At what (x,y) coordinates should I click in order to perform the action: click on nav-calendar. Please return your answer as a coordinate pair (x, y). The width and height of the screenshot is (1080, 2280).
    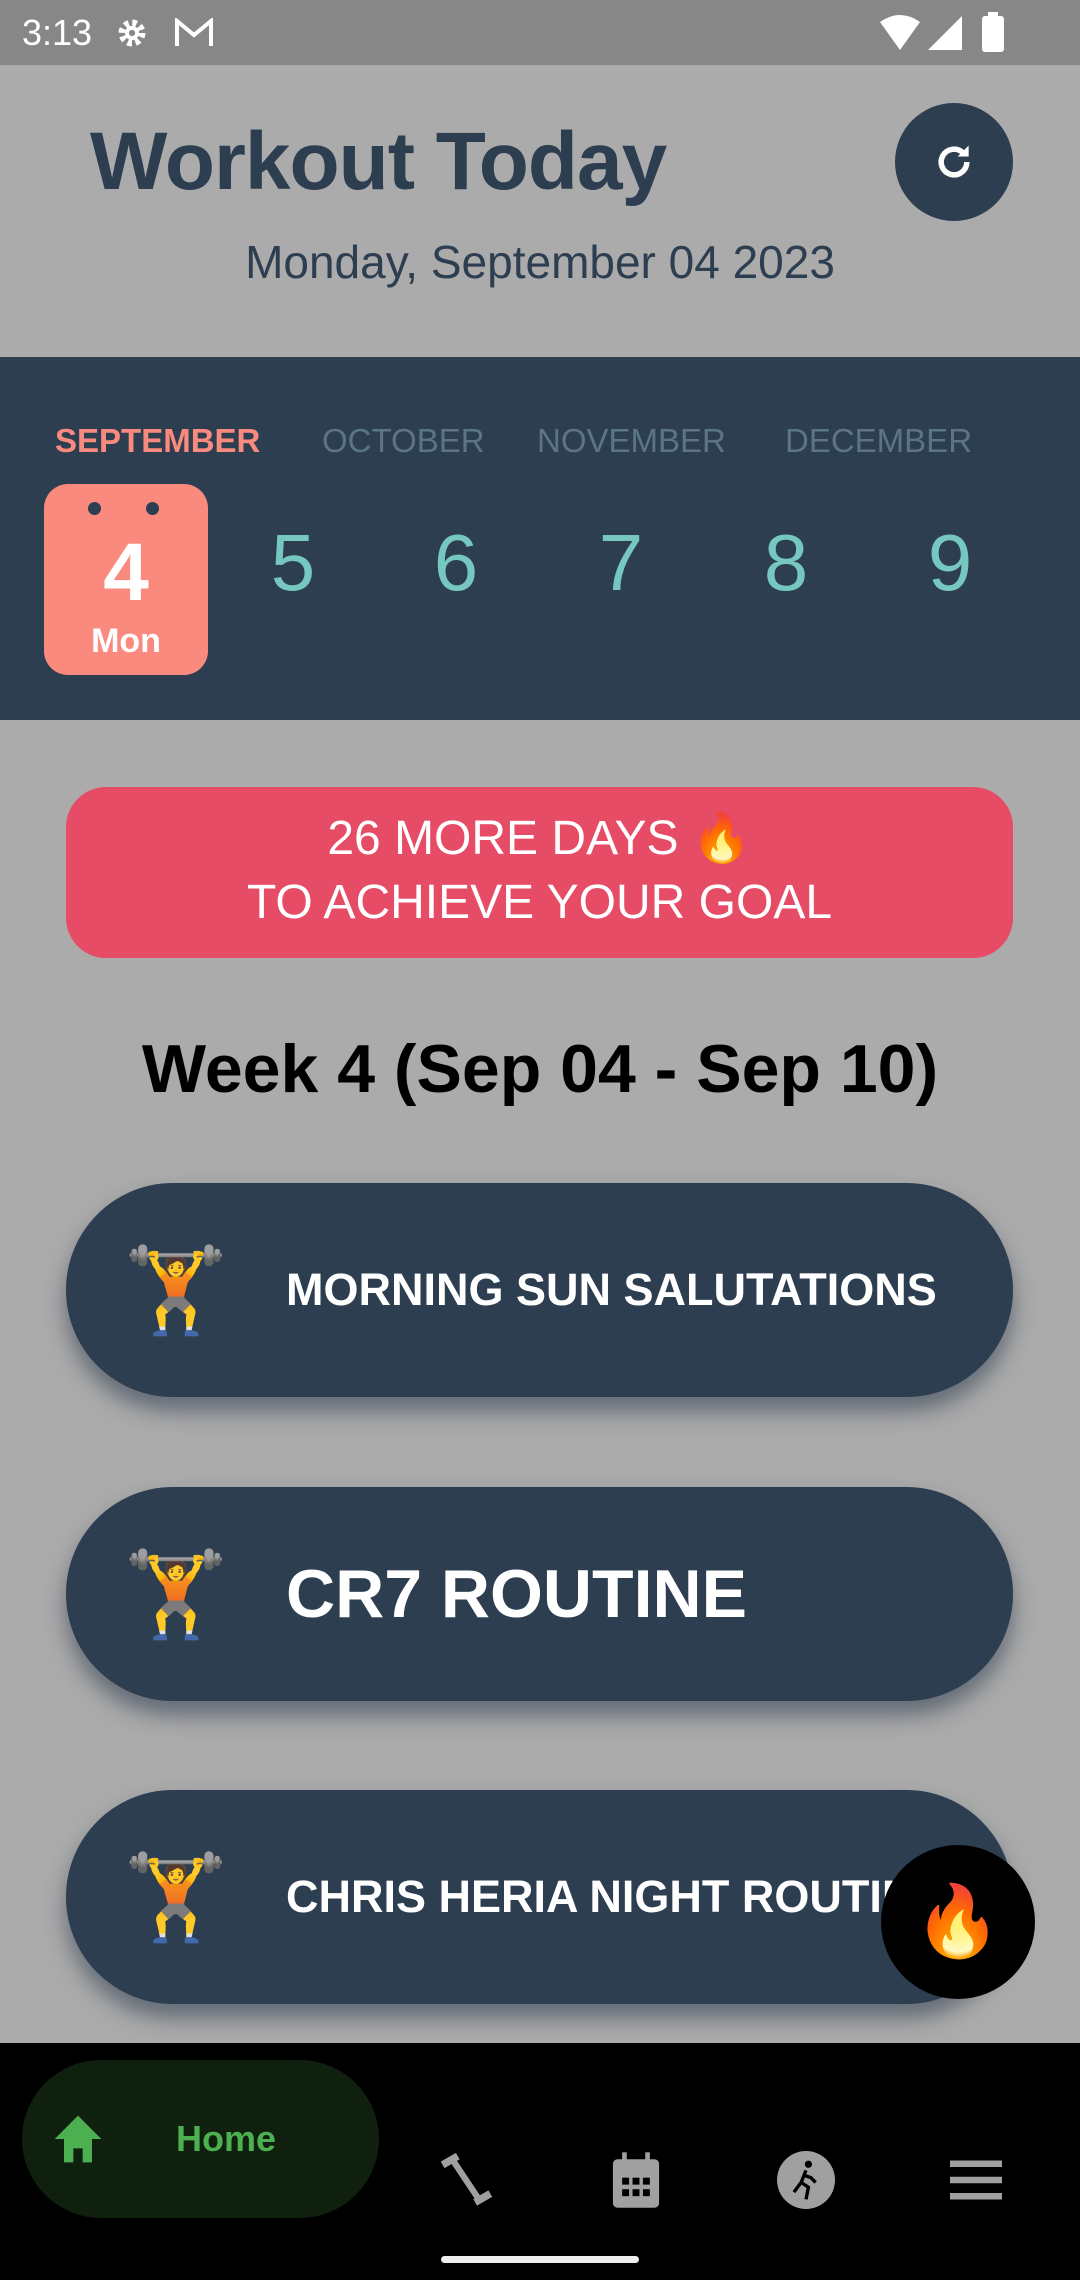
    Looking at the image, I should click on (636, 2180).